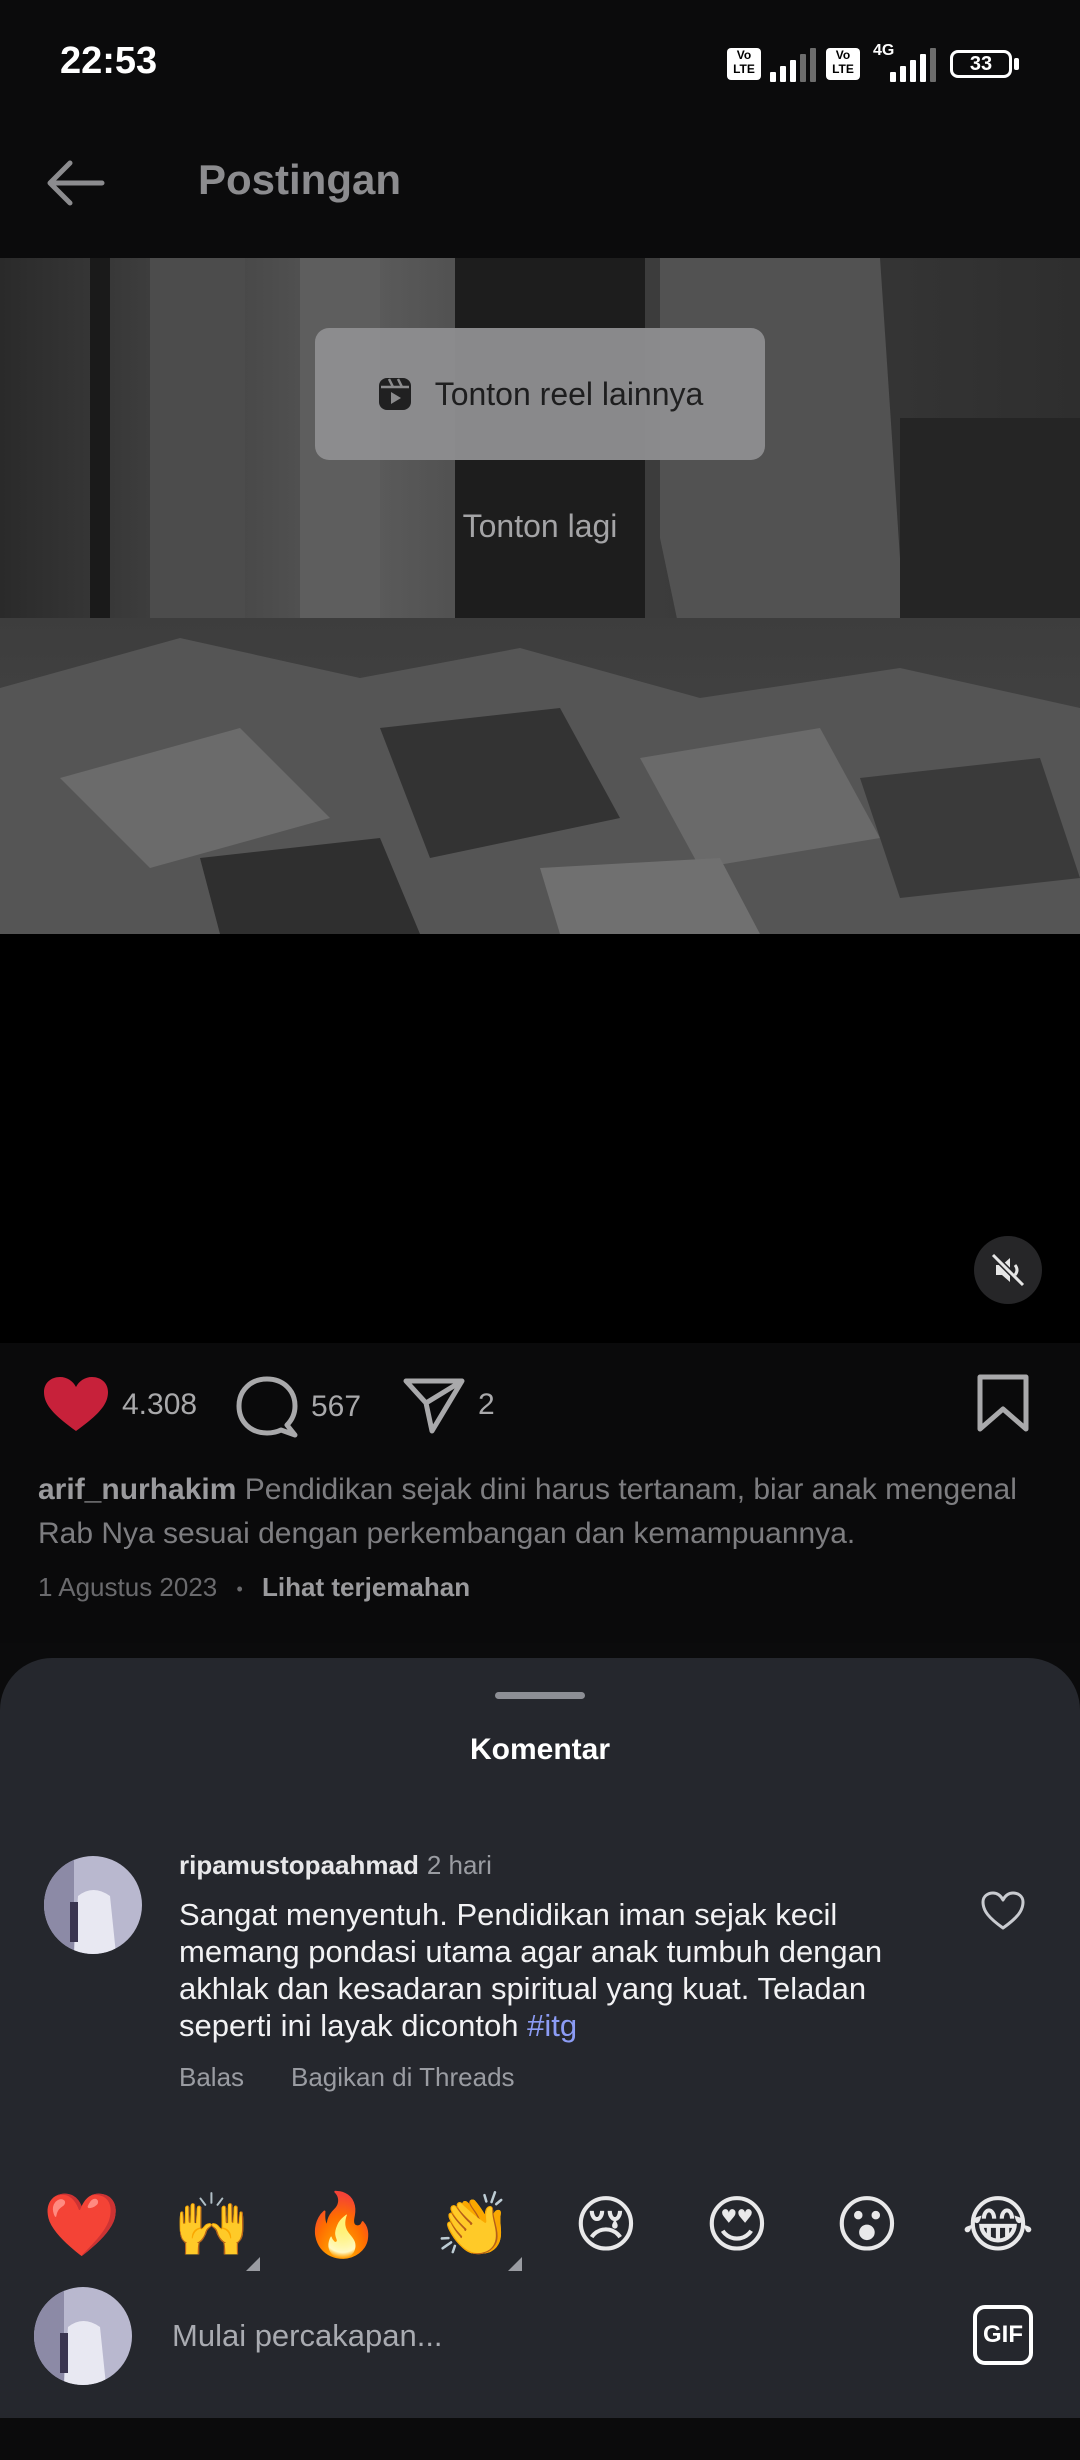 The image size is (1080, 2460). I want to click on comment-action: 567, so click(298, 1407).